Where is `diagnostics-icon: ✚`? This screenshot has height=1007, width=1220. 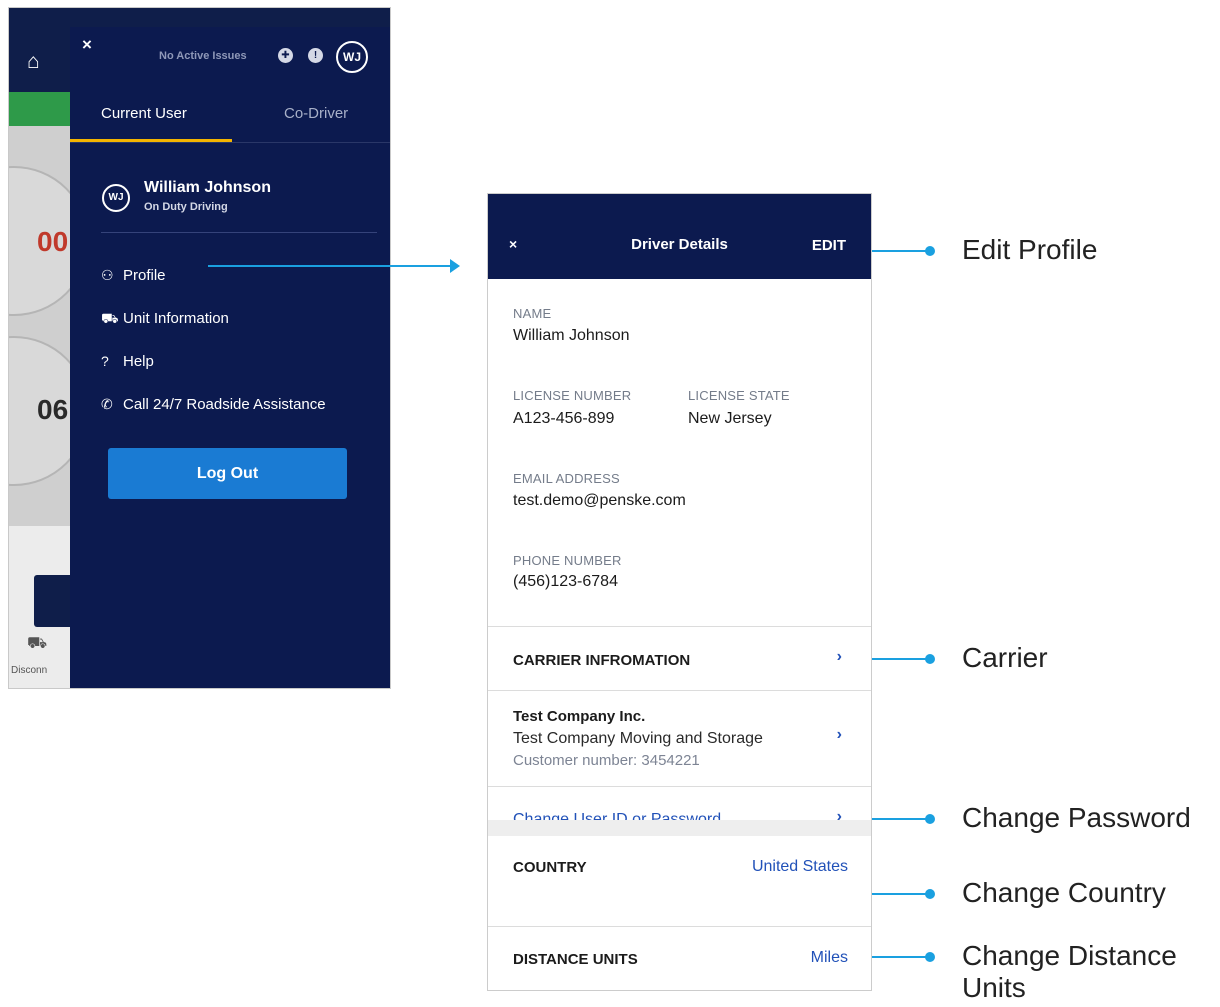 diagnostics-icon: ✚ is located at coordinates (285, 55).